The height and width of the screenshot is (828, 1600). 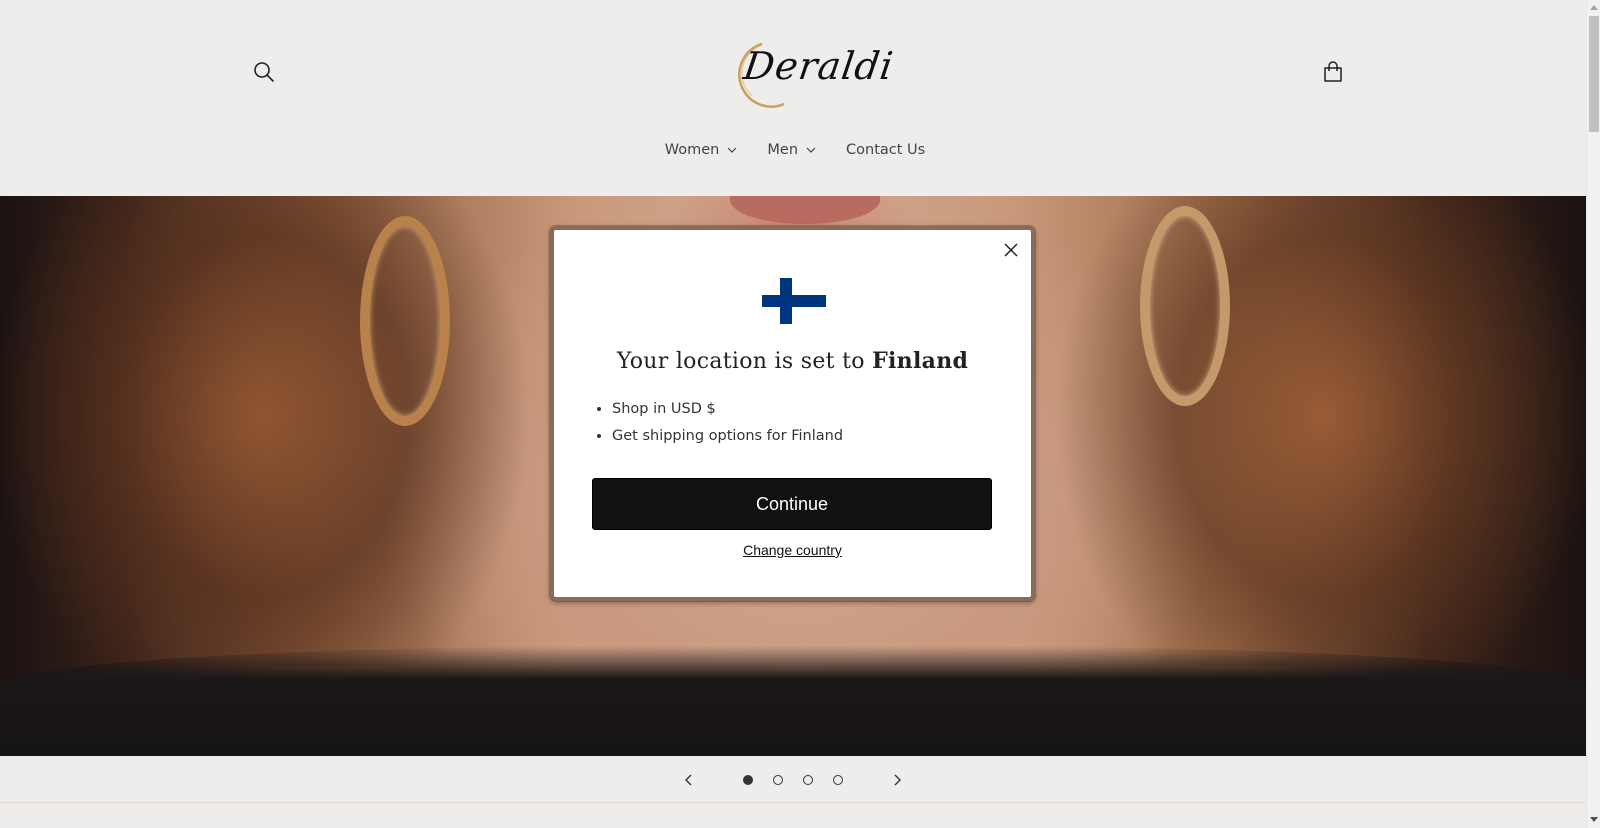 What do you see at coordinates (1593, 414) in the screenshot?
I see `page-scrollbar` at bounding box center [1593, 414].